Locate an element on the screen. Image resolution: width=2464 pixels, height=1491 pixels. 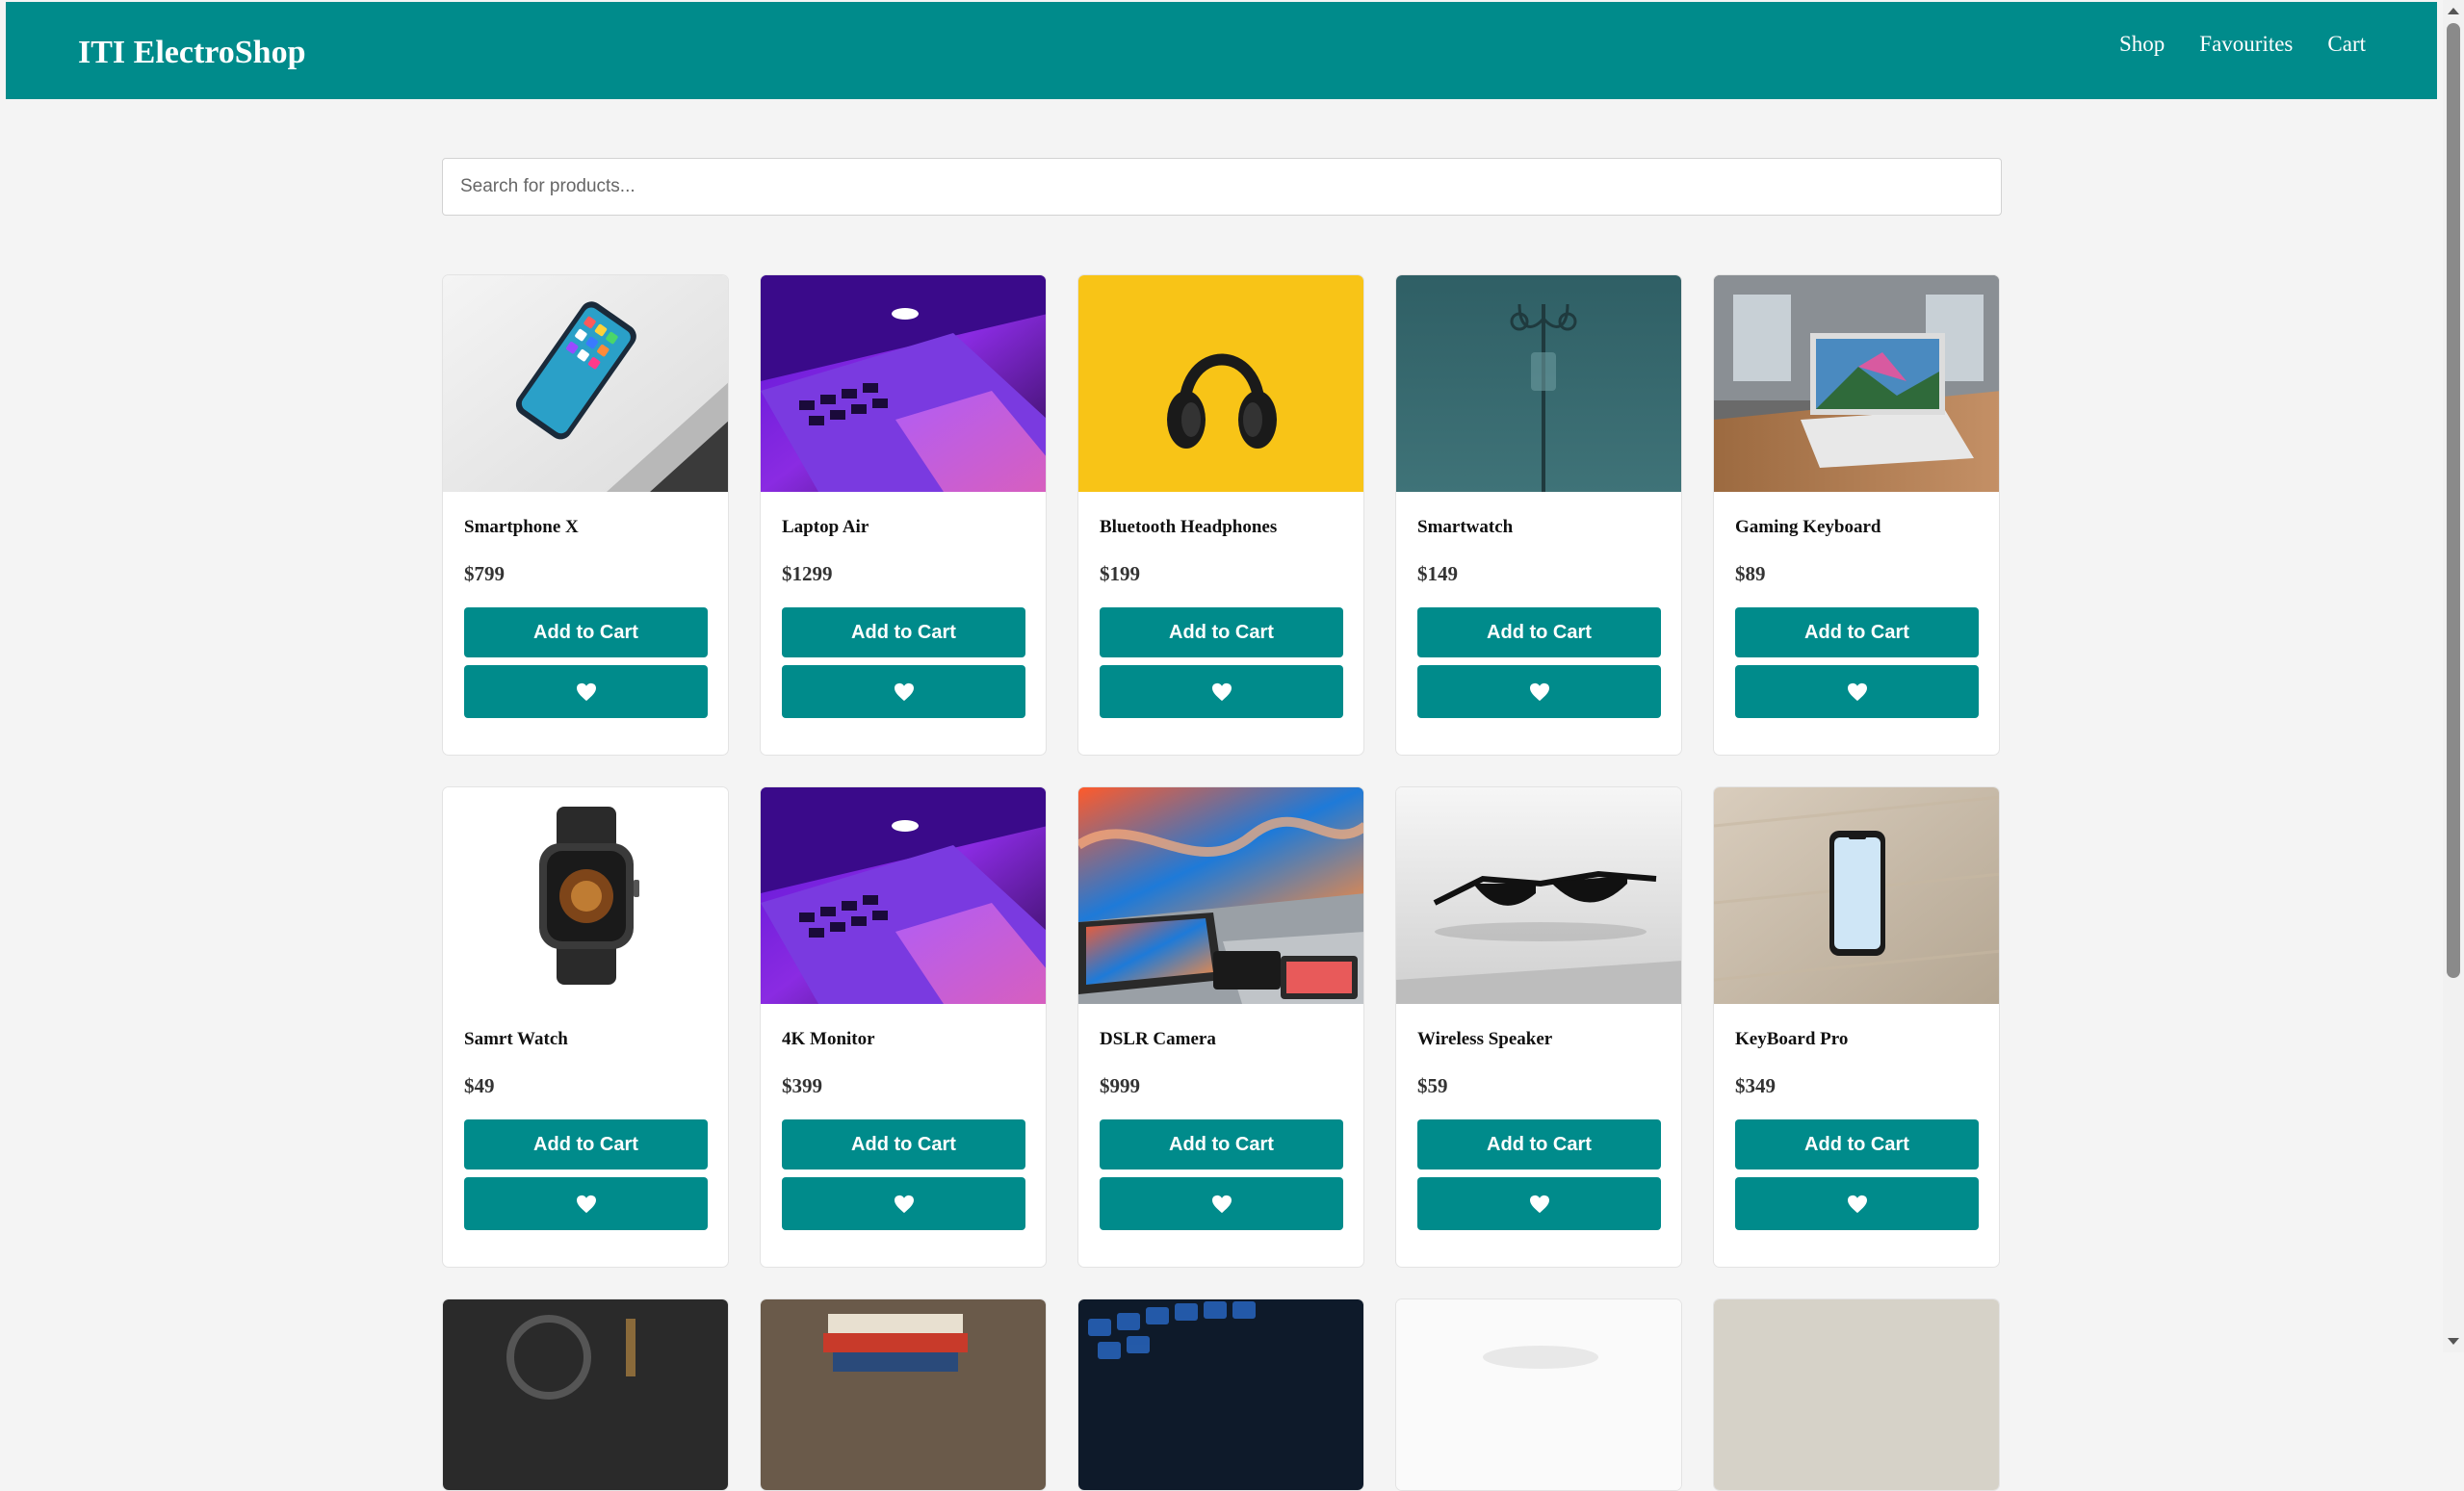
smartwatch-image is located at coordinates (585, 895).